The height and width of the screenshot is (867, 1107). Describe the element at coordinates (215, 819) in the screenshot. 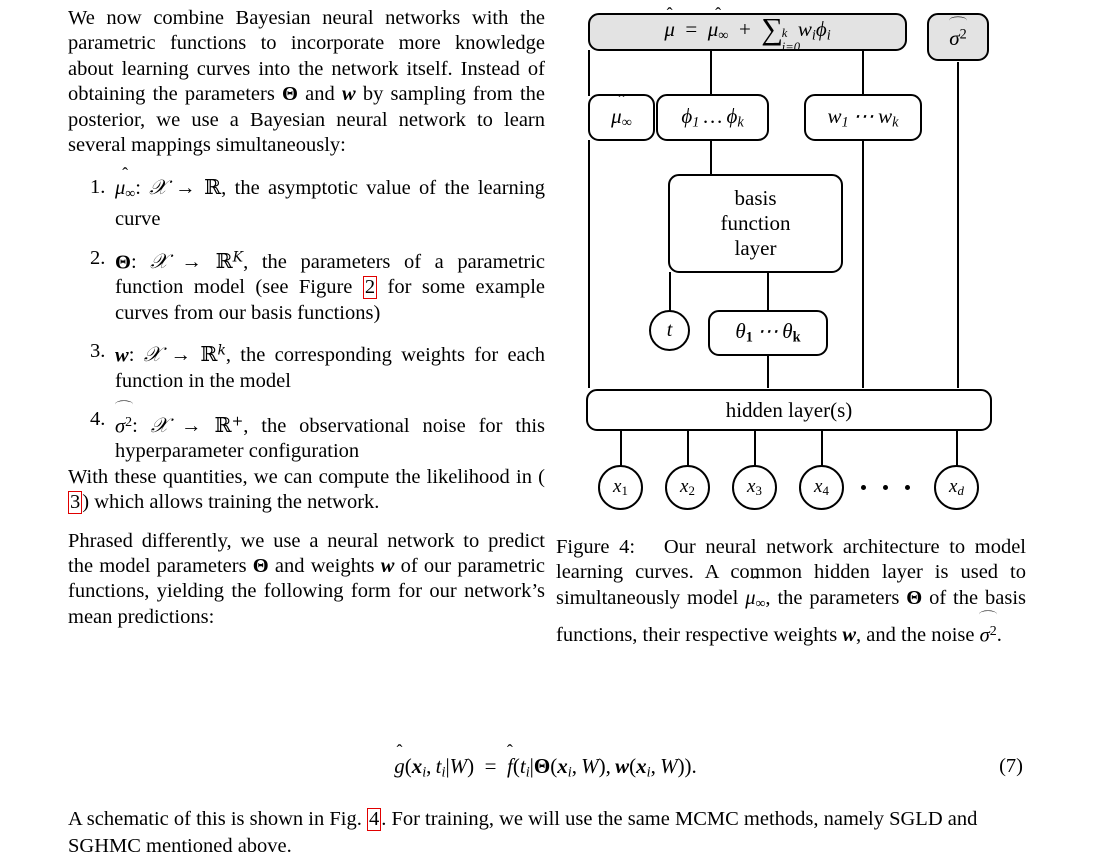

I see `bottom-paragraph-before-ref: A schematic of this is shown in Fig.` at that location.